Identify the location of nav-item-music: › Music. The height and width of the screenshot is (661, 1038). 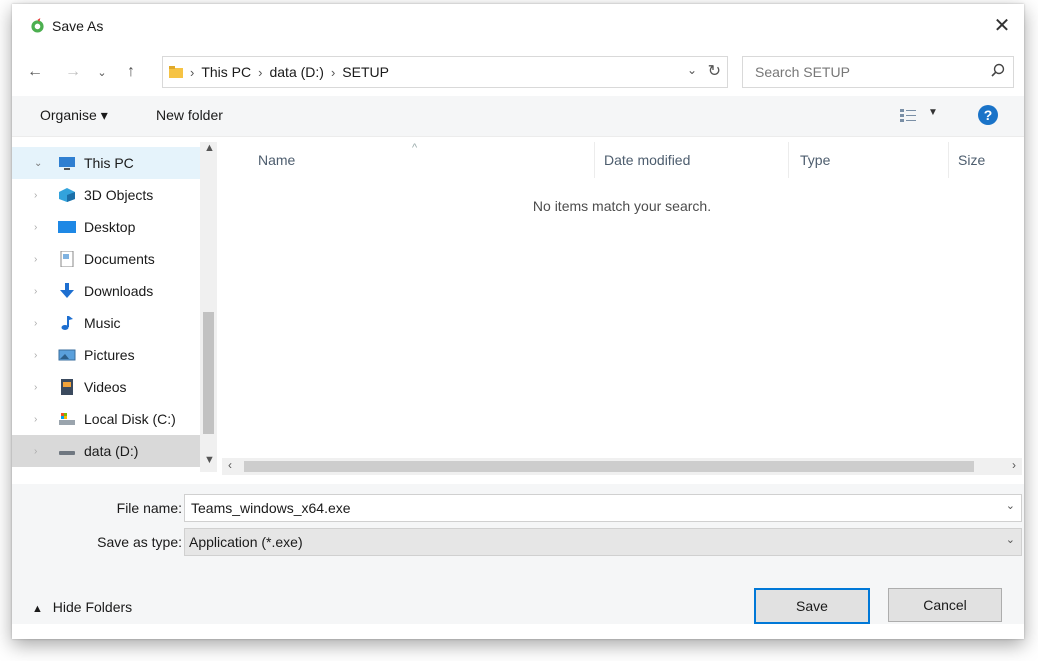
(106, 323).